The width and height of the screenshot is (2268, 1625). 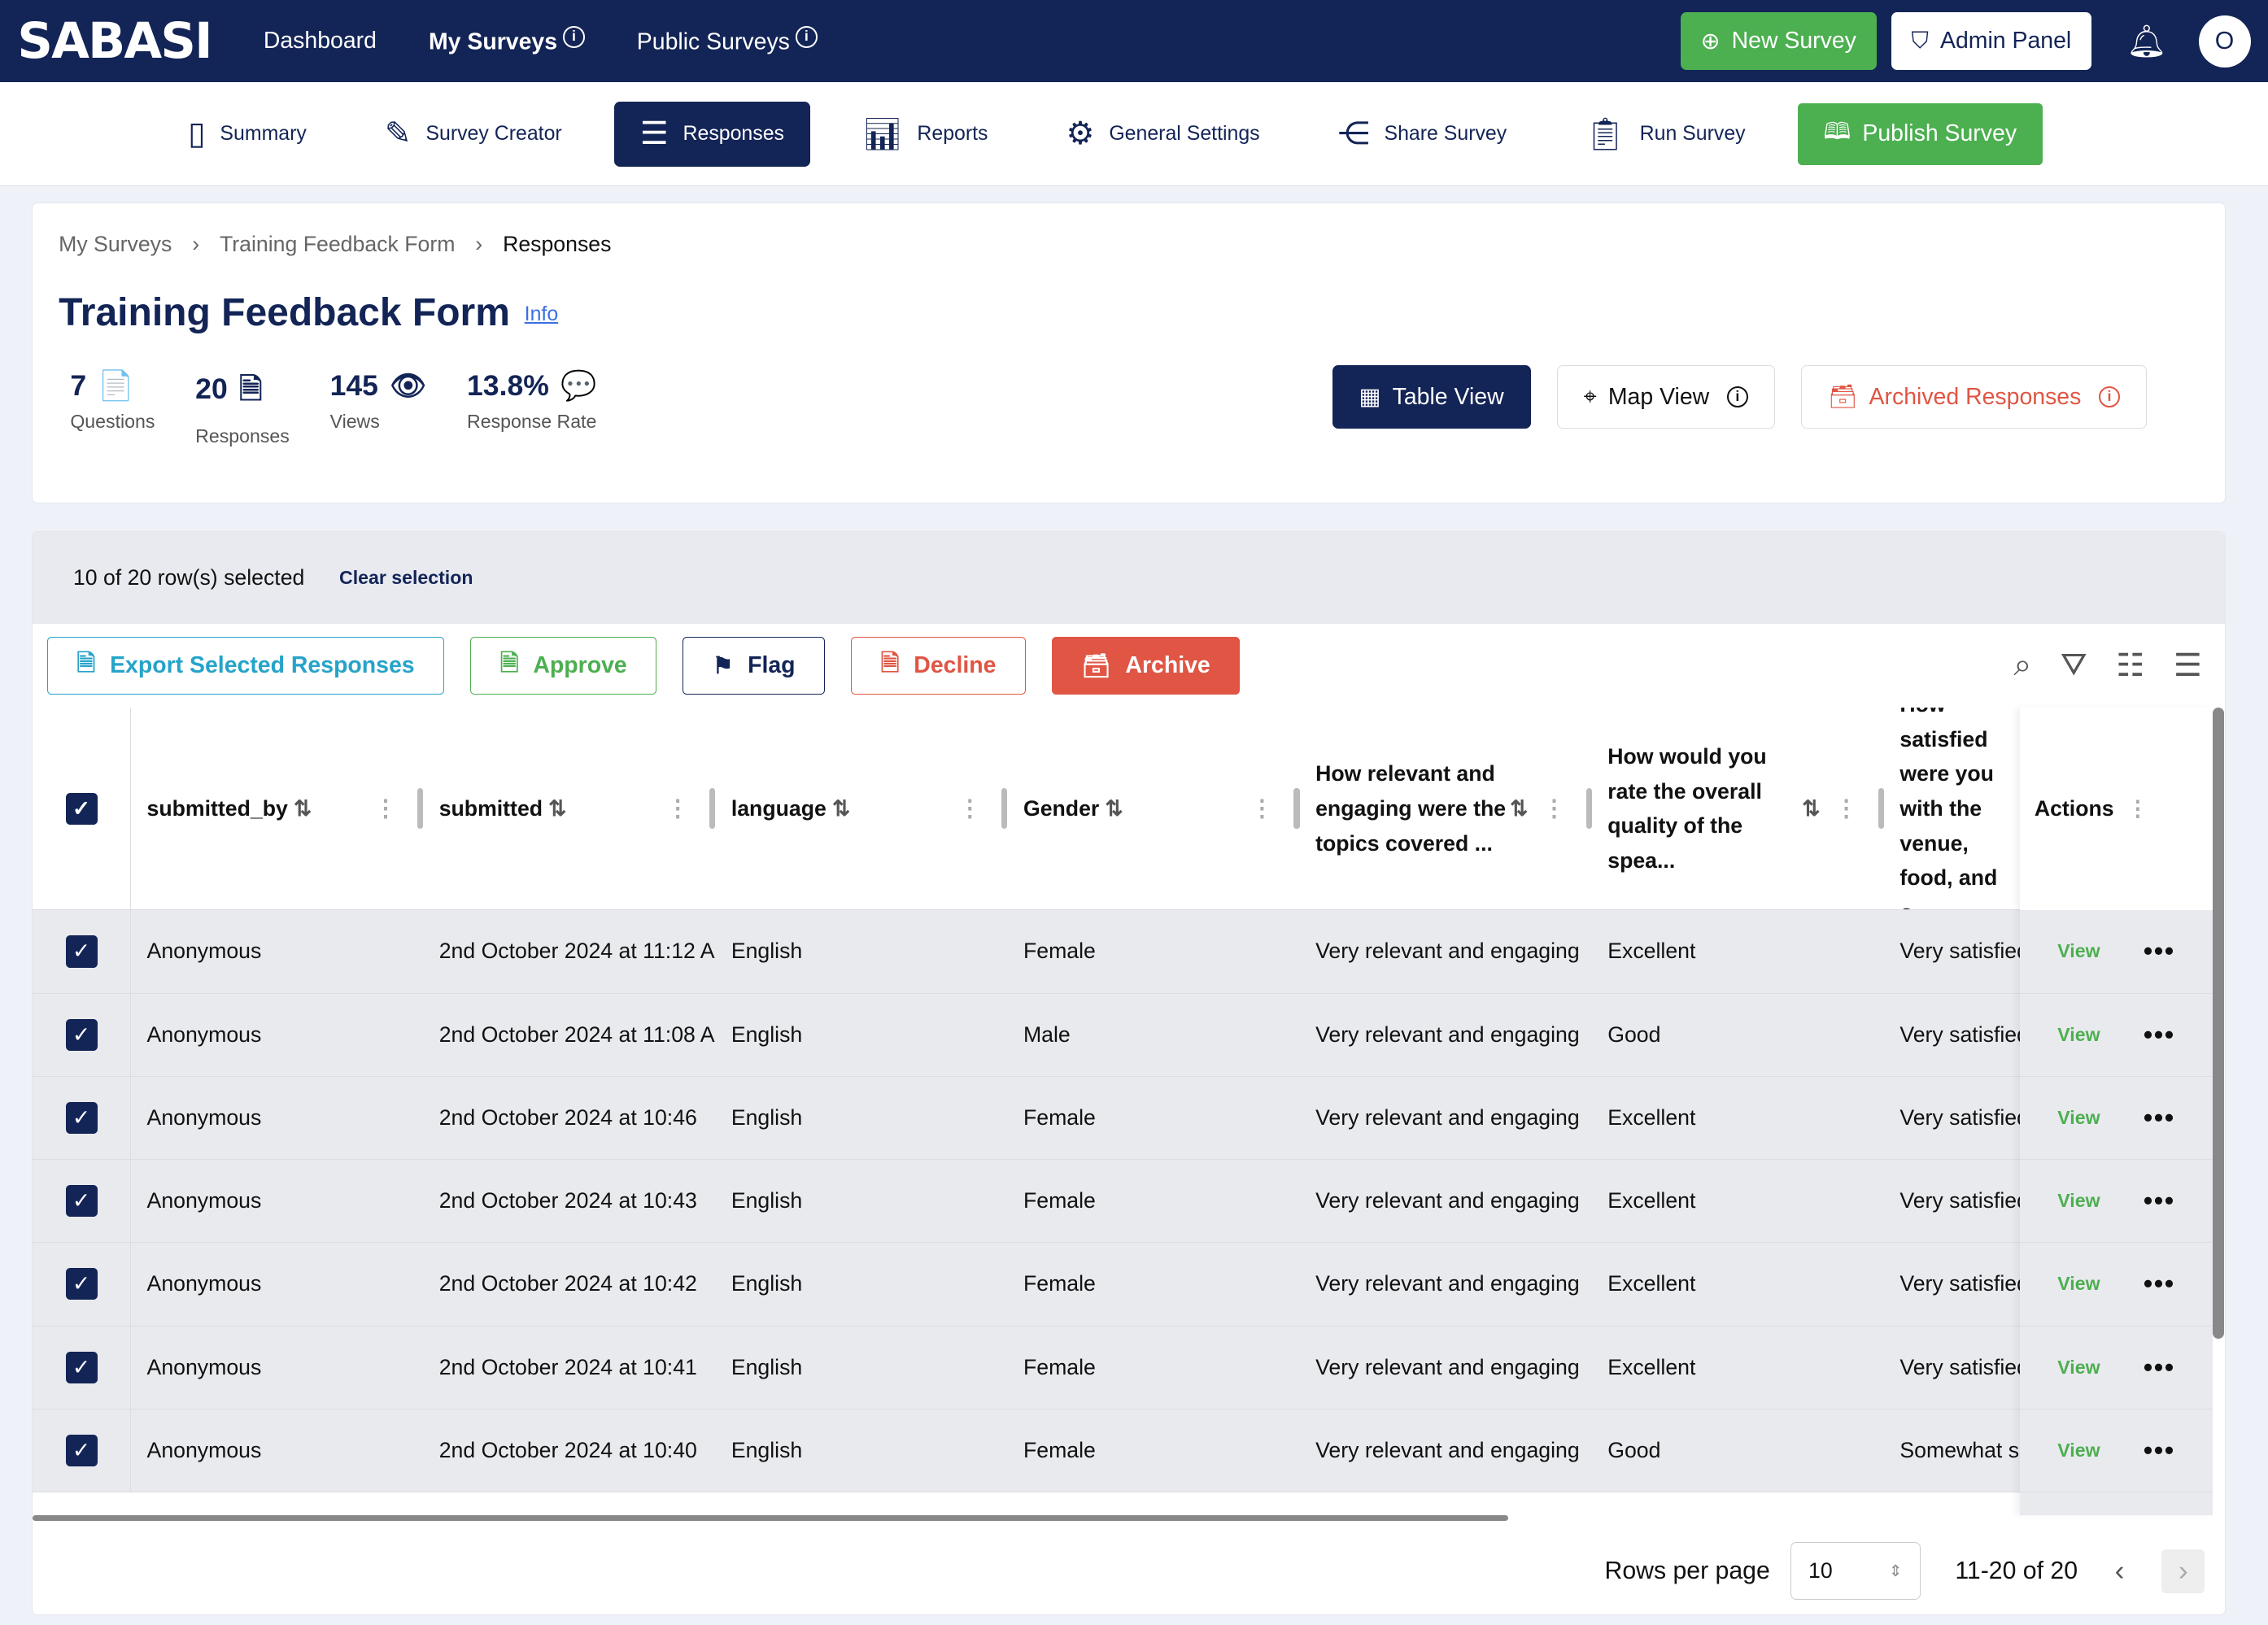 What do you see at coordinates (1370, 397) in the screenshot?
I see `table-icon: ▦` at bounding box center [1370, 397].